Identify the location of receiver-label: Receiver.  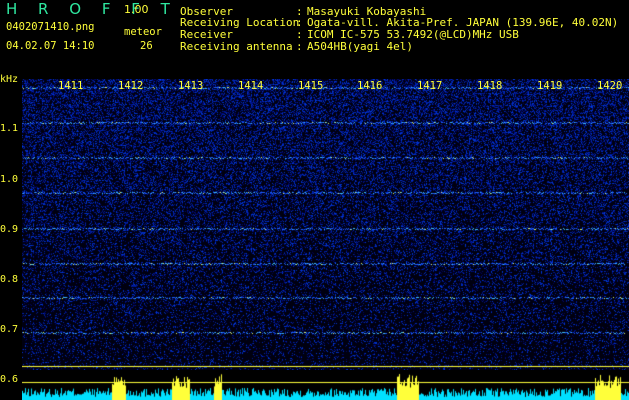
(206, 34).